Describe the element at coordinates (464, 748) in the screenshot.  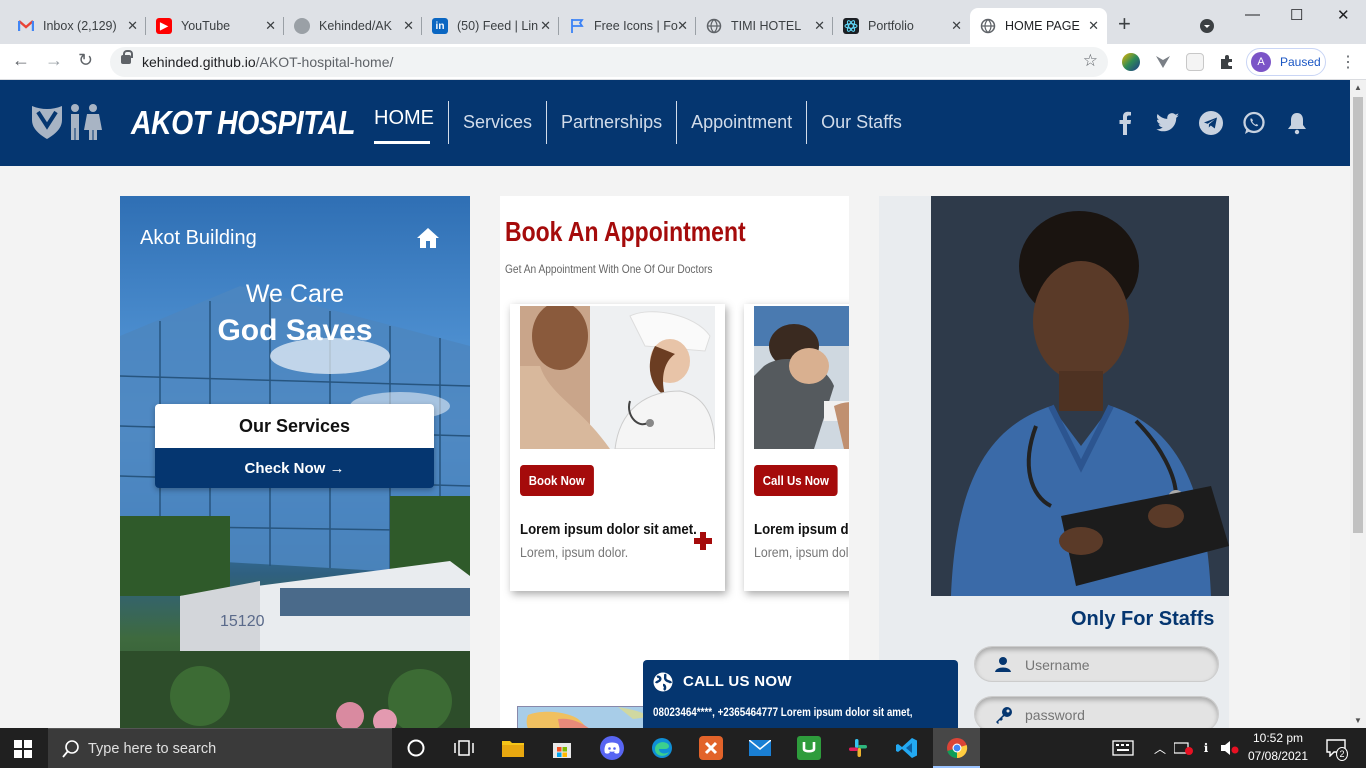
I see `task-view-icon` at that location.